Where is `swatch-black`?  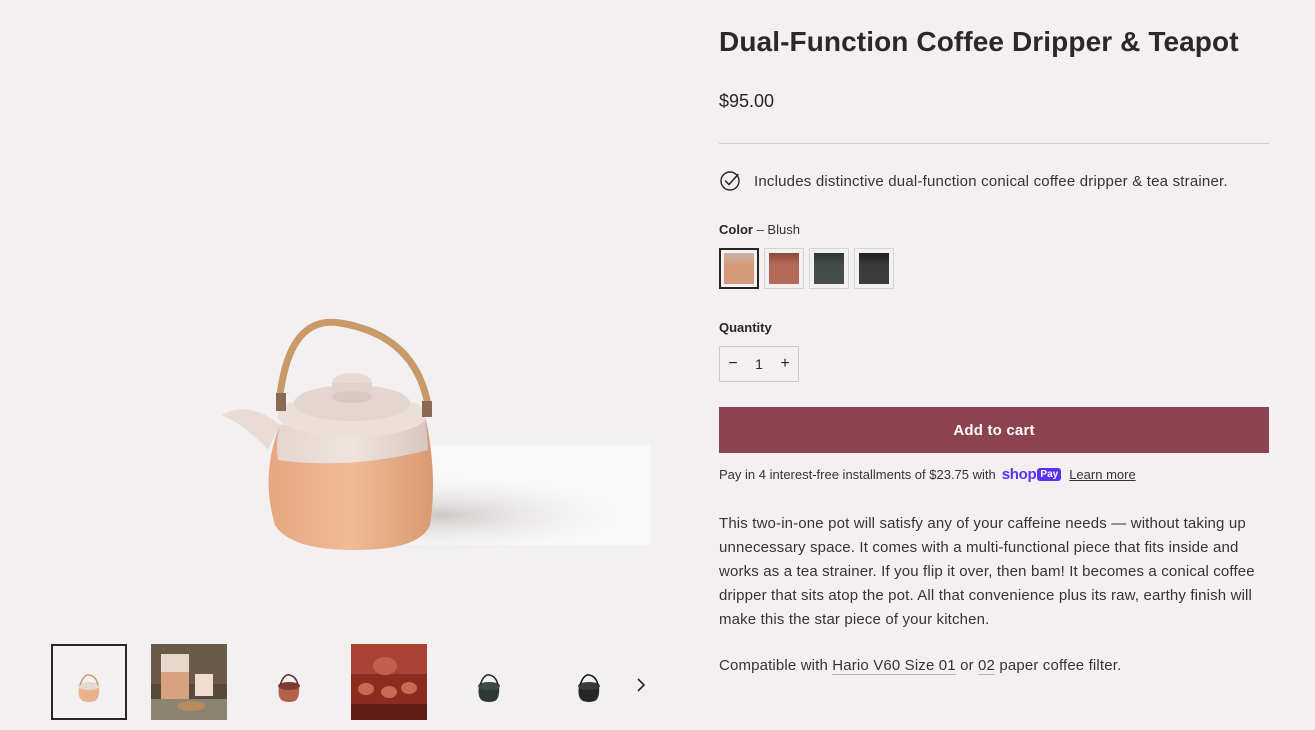 swatch-black is located at coordinates (874, 268).